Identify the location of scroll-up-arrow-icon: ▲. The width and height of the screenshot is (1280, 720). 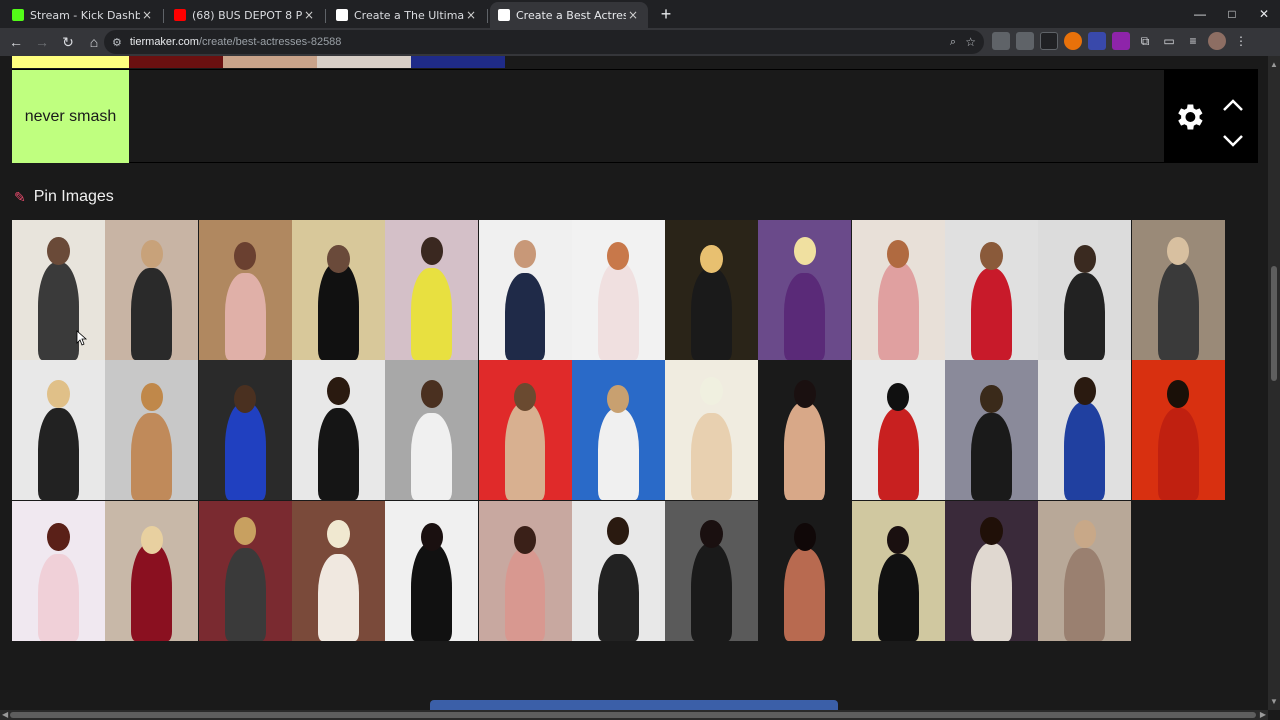
(1274, 64).